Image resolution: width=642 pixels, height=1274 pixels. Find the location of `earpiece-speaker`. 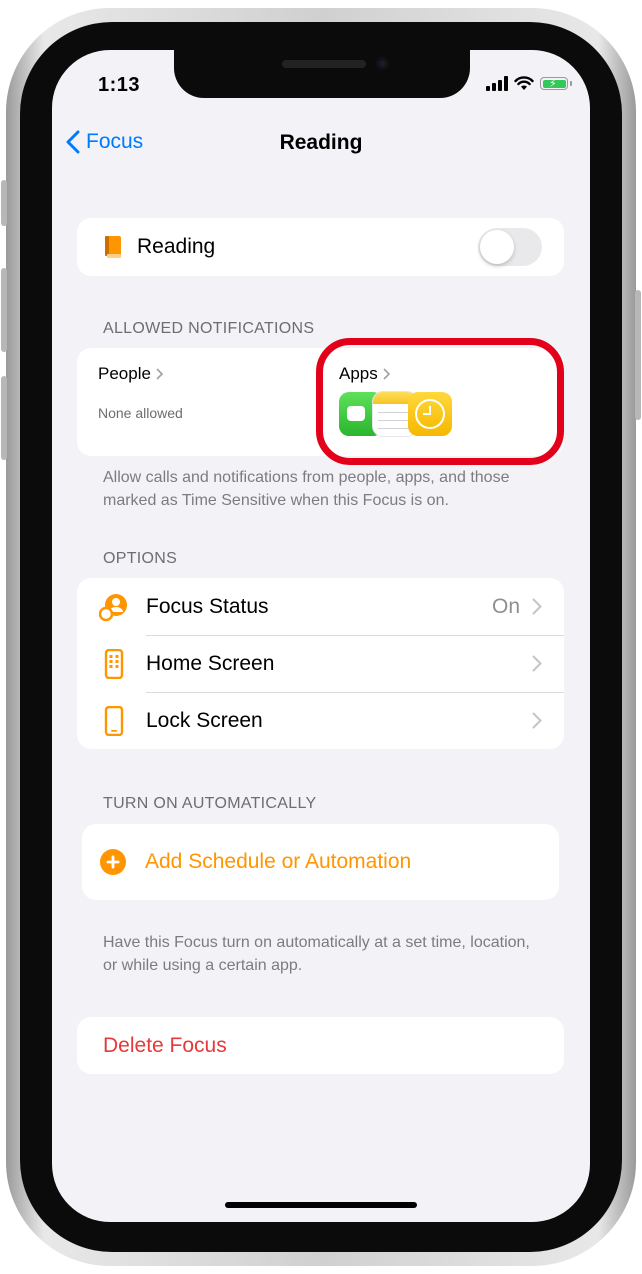

earpiece-speaker is located at coordinates (324, 64).